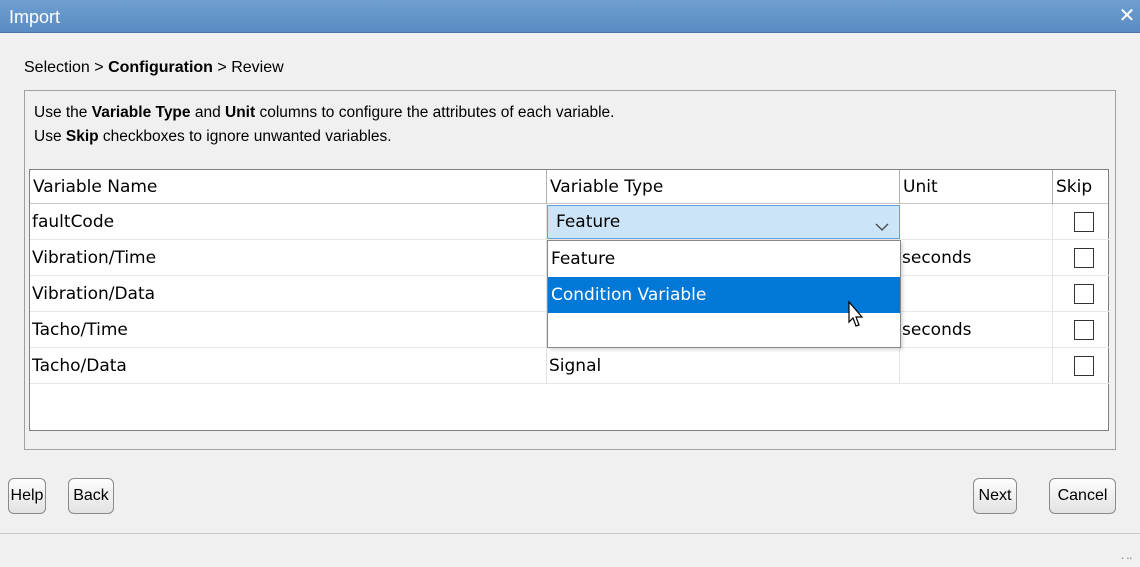  Describe the element at coordinates (1082, 496) in the screenshot. I see `cancel-button: Cancel` at that location.